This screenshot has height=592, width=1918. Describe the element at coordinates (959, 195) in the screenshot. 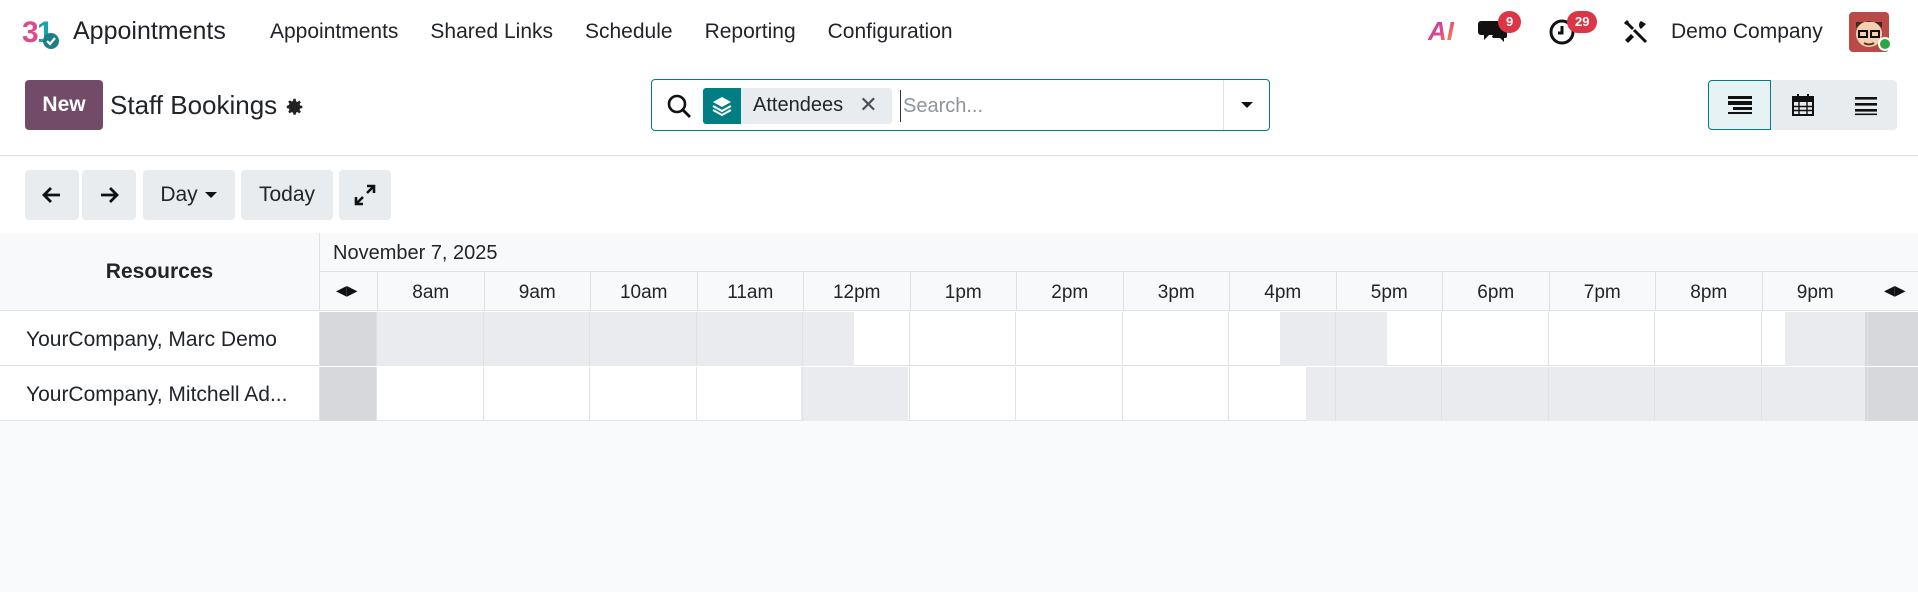

I see `gantt-toolbar: Day Today` at that location.